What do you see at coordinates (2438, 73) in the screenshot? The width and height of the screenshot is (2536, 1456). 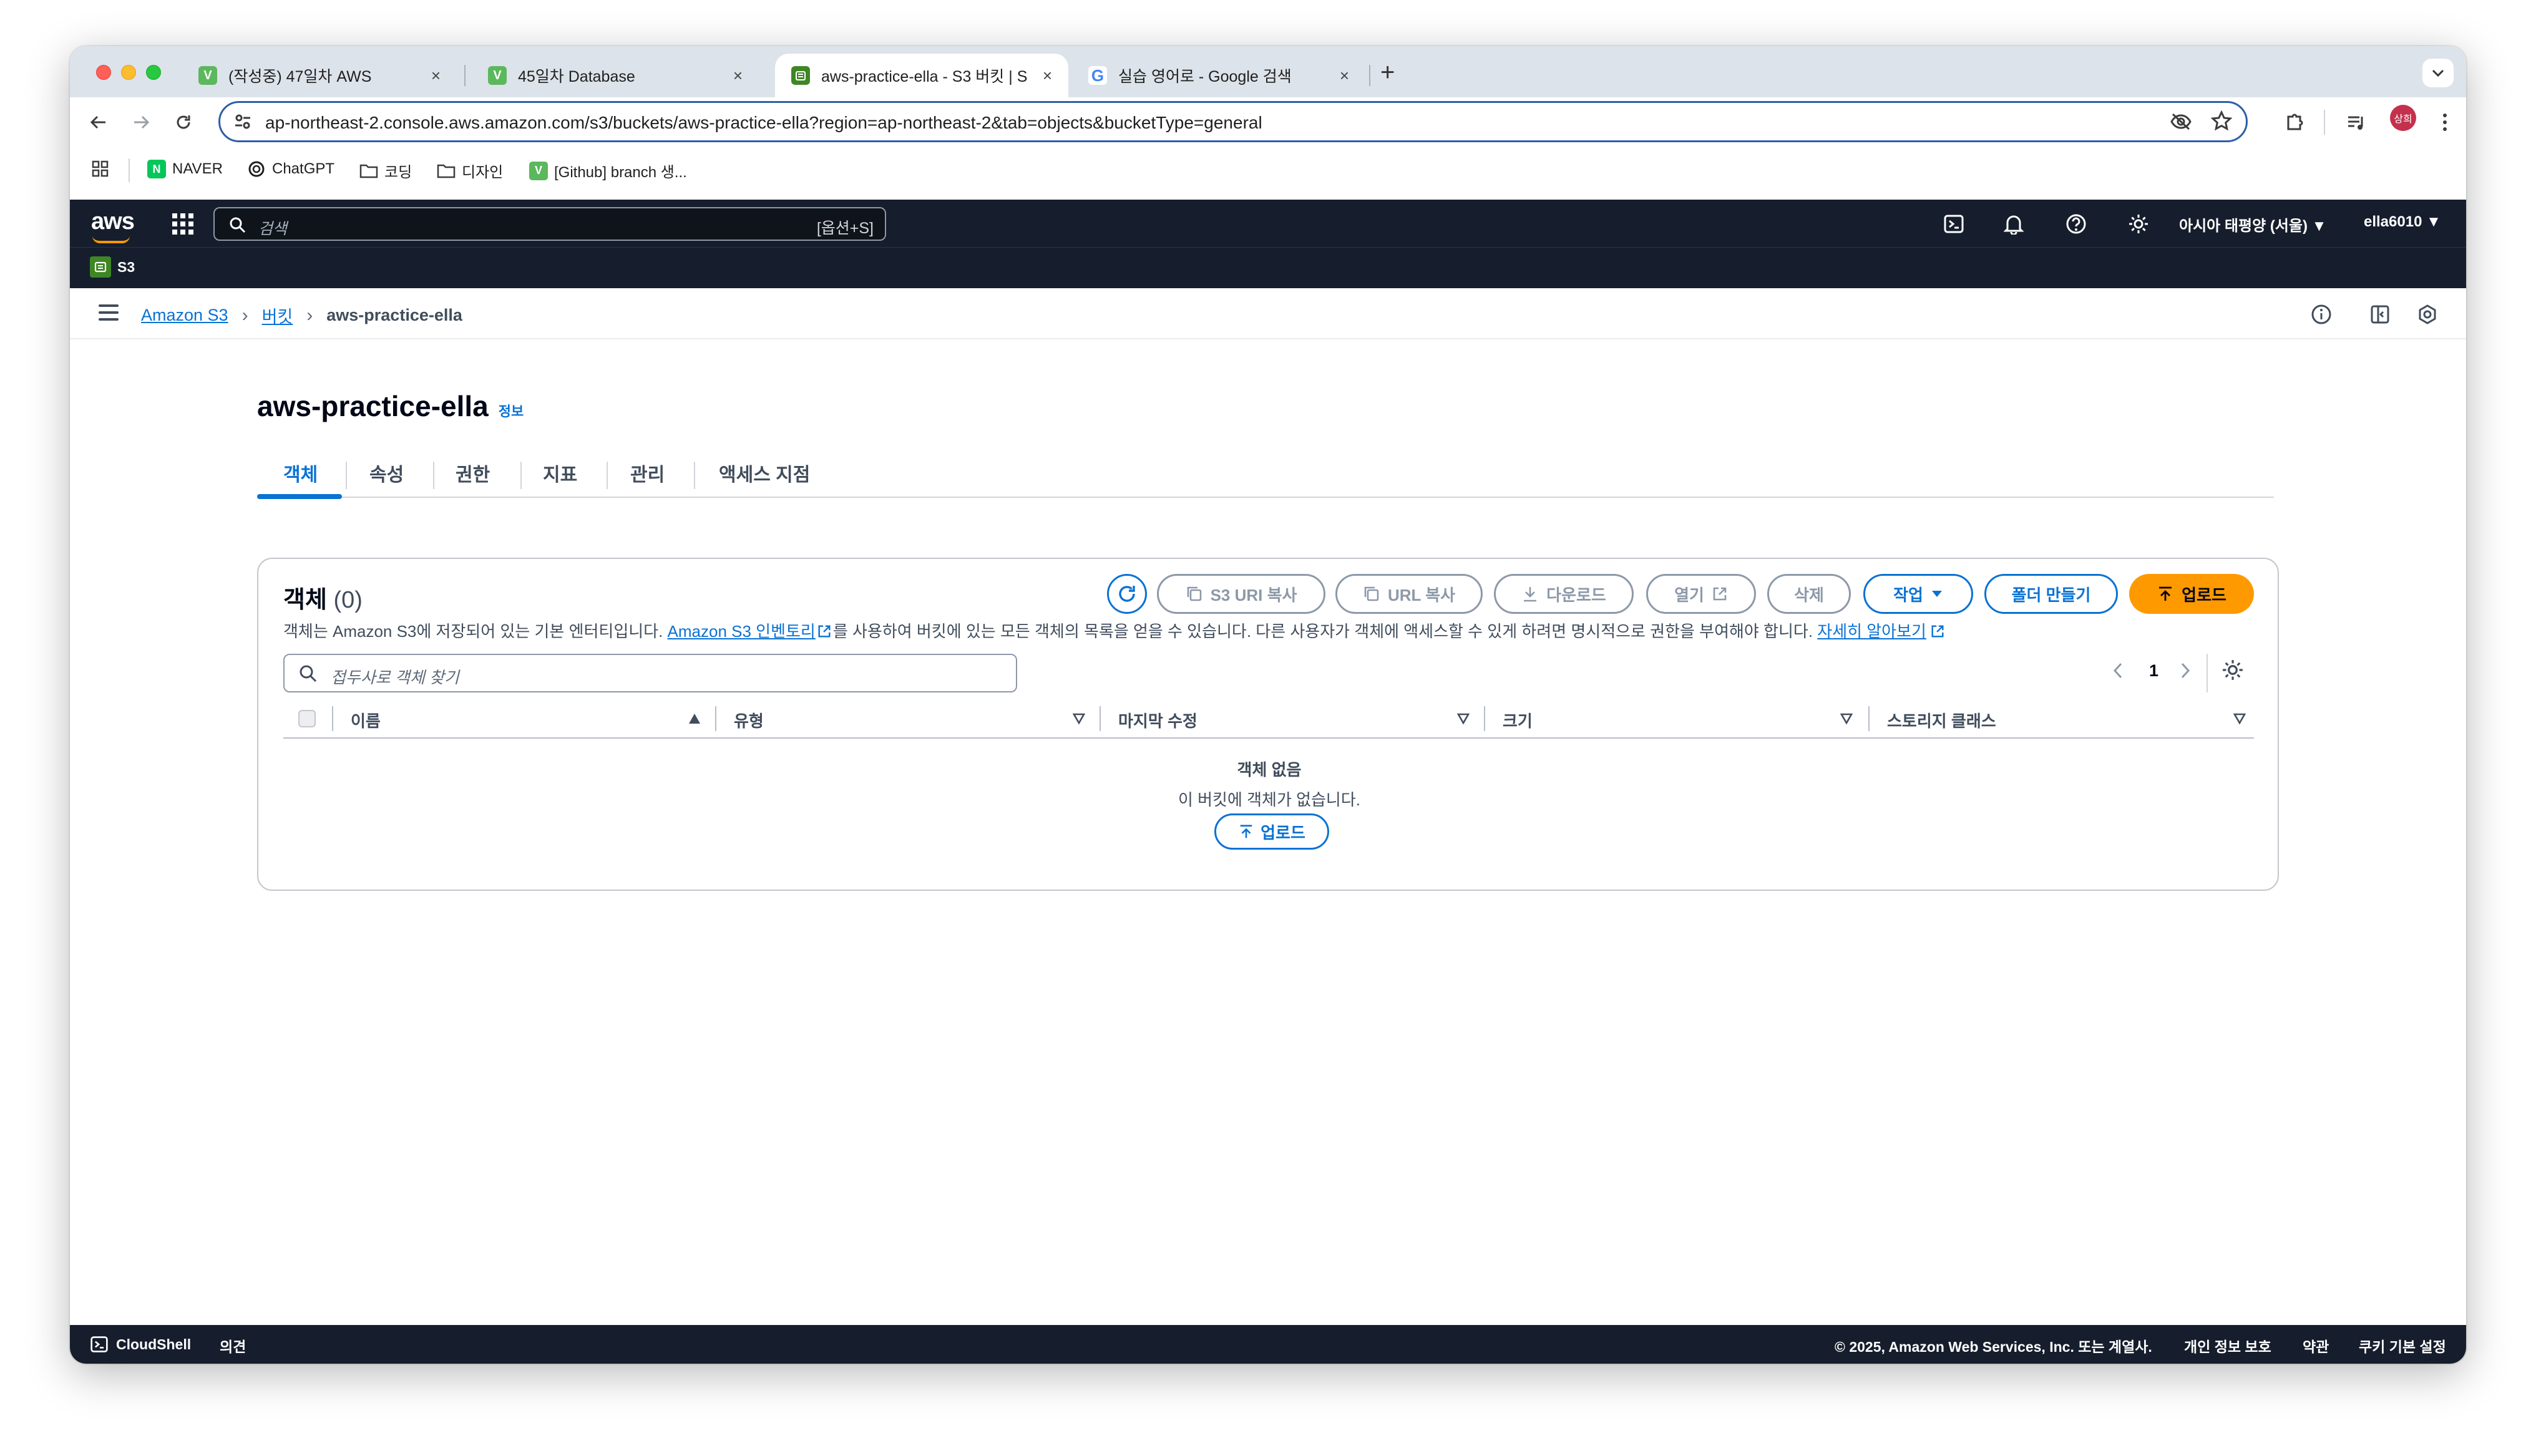 I see `tab-search-button` at bounding box center [2438, 73].